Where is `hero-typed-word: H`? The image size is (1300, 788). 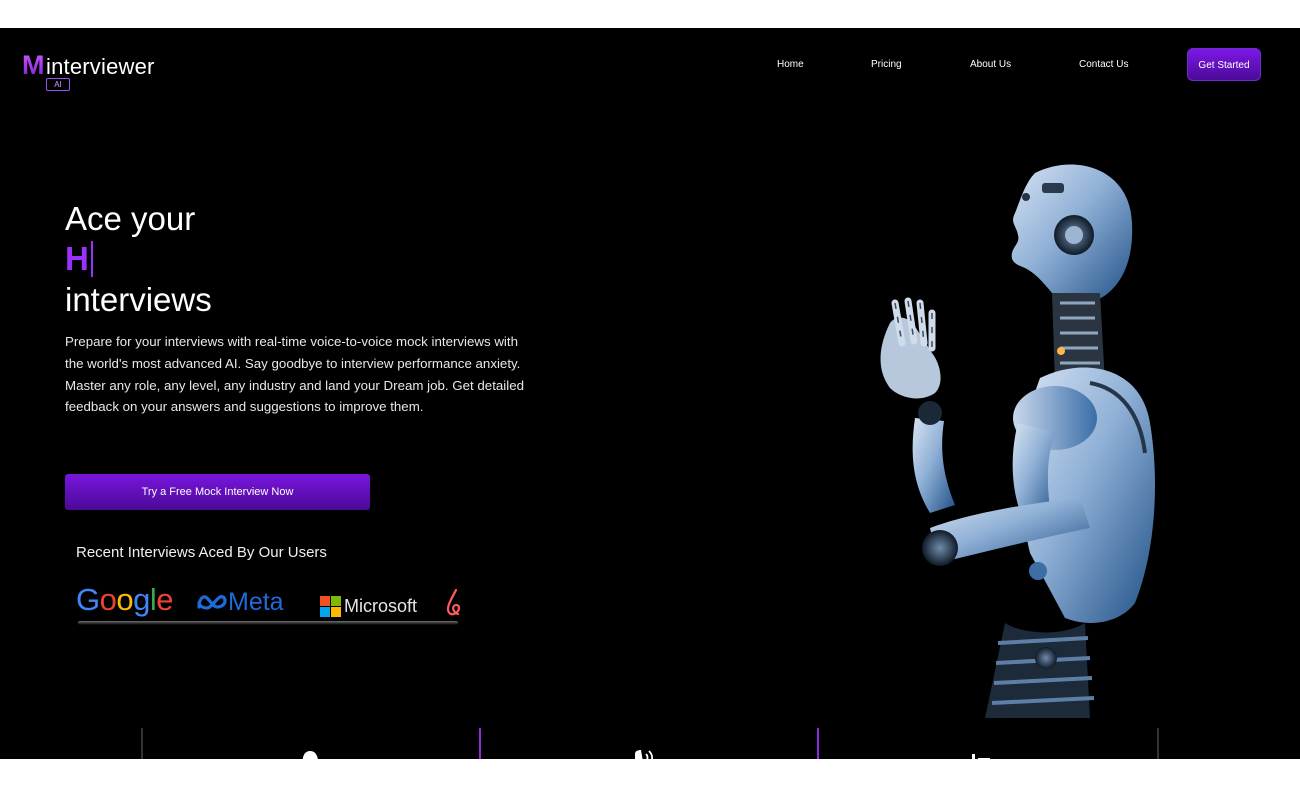
hero-typed-word: H is located at coordinates (79, 259).